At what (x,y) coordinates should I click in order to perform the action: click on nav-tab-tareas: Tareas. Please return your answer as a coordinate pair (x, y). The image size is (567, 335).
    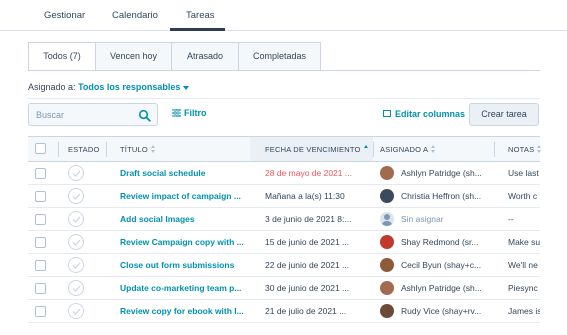
    Looking at the image, I should click on (200, 15).